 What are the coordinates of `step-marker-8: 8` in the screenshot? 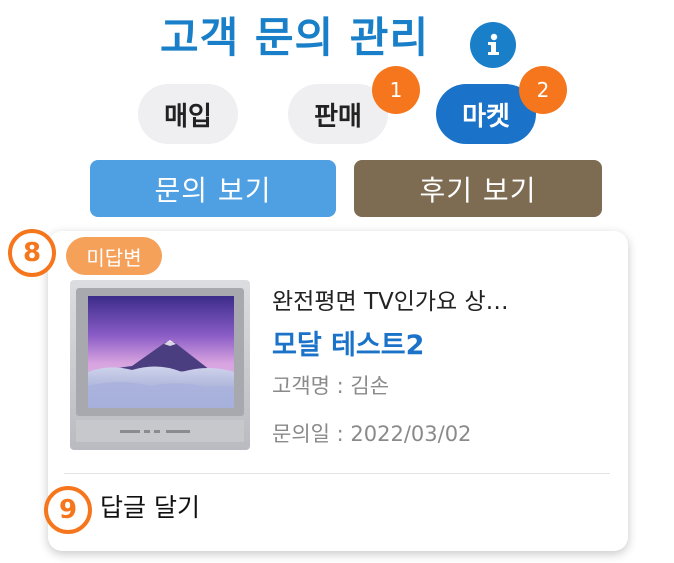 It's located at (32, 253).